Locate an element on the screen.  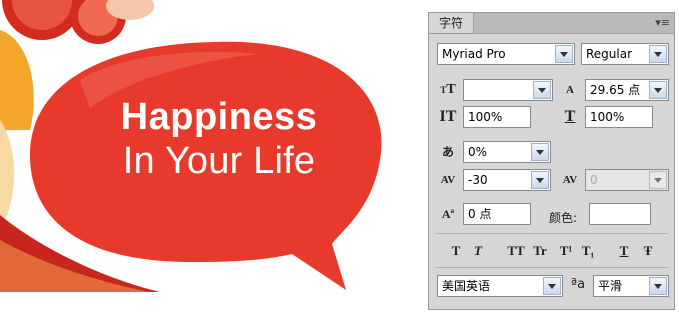
kerning-icon: AV is located at coordinates (448, 180).